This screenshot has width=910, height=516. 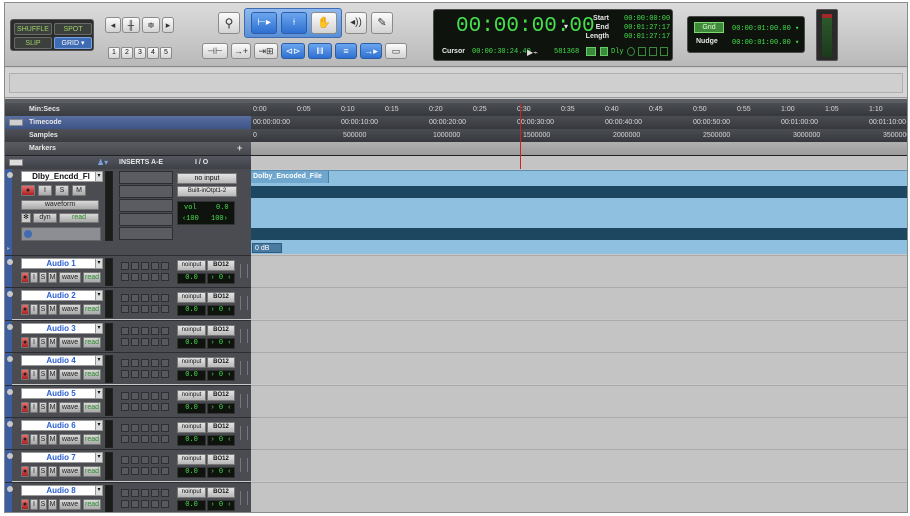 What do you see at coordinates (26, 218) in the screenshot?
I see `automation-icon: ✻` at bounding box center [26, 218].